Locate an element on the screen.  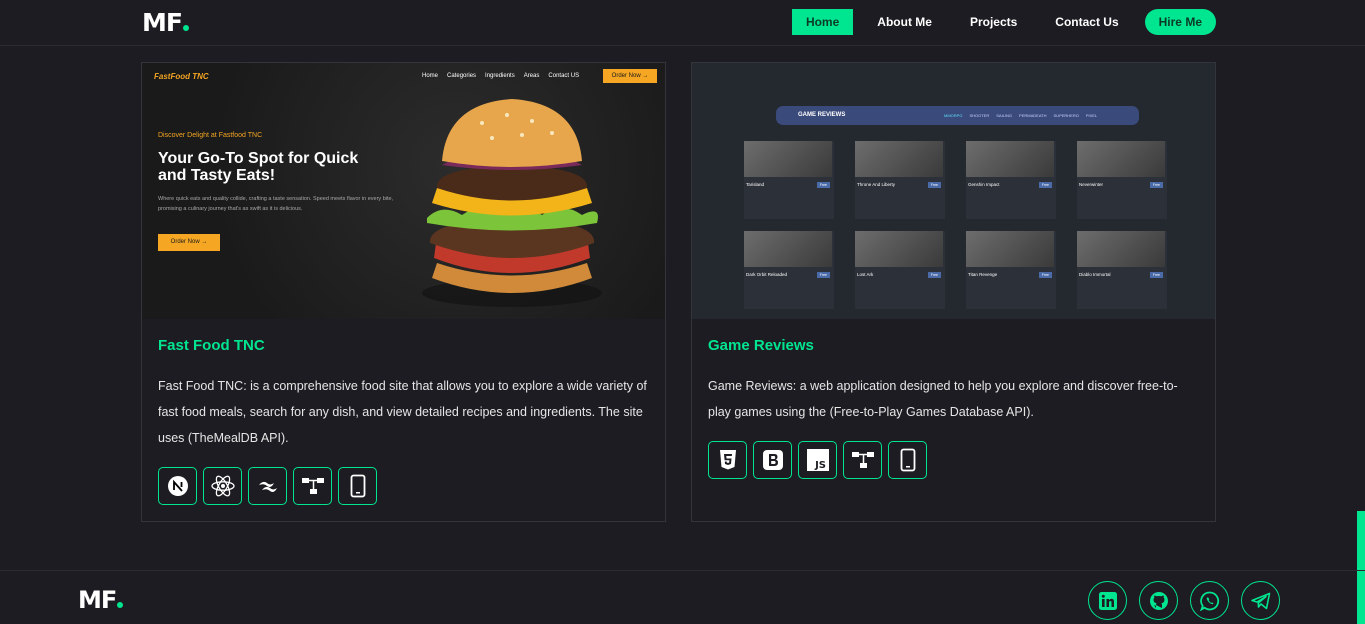
game-name-text: Diablo Immortal is located at coordinates (1095, 274).